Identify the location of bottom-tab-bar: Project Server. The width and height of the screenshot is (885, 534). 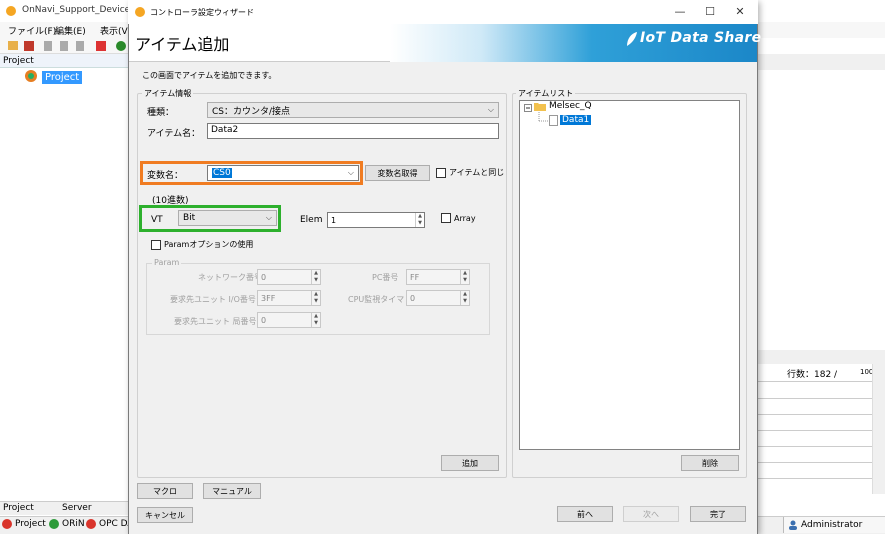
(65, 508).